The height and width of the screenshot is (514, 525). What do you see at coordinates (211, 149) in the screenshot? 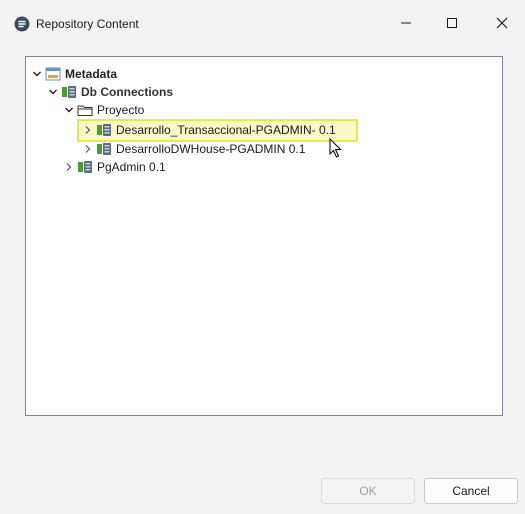
I see `tree-label: DesarrolloDWHouse-PGADMIN 0.1` at bounding box center [211, 149].